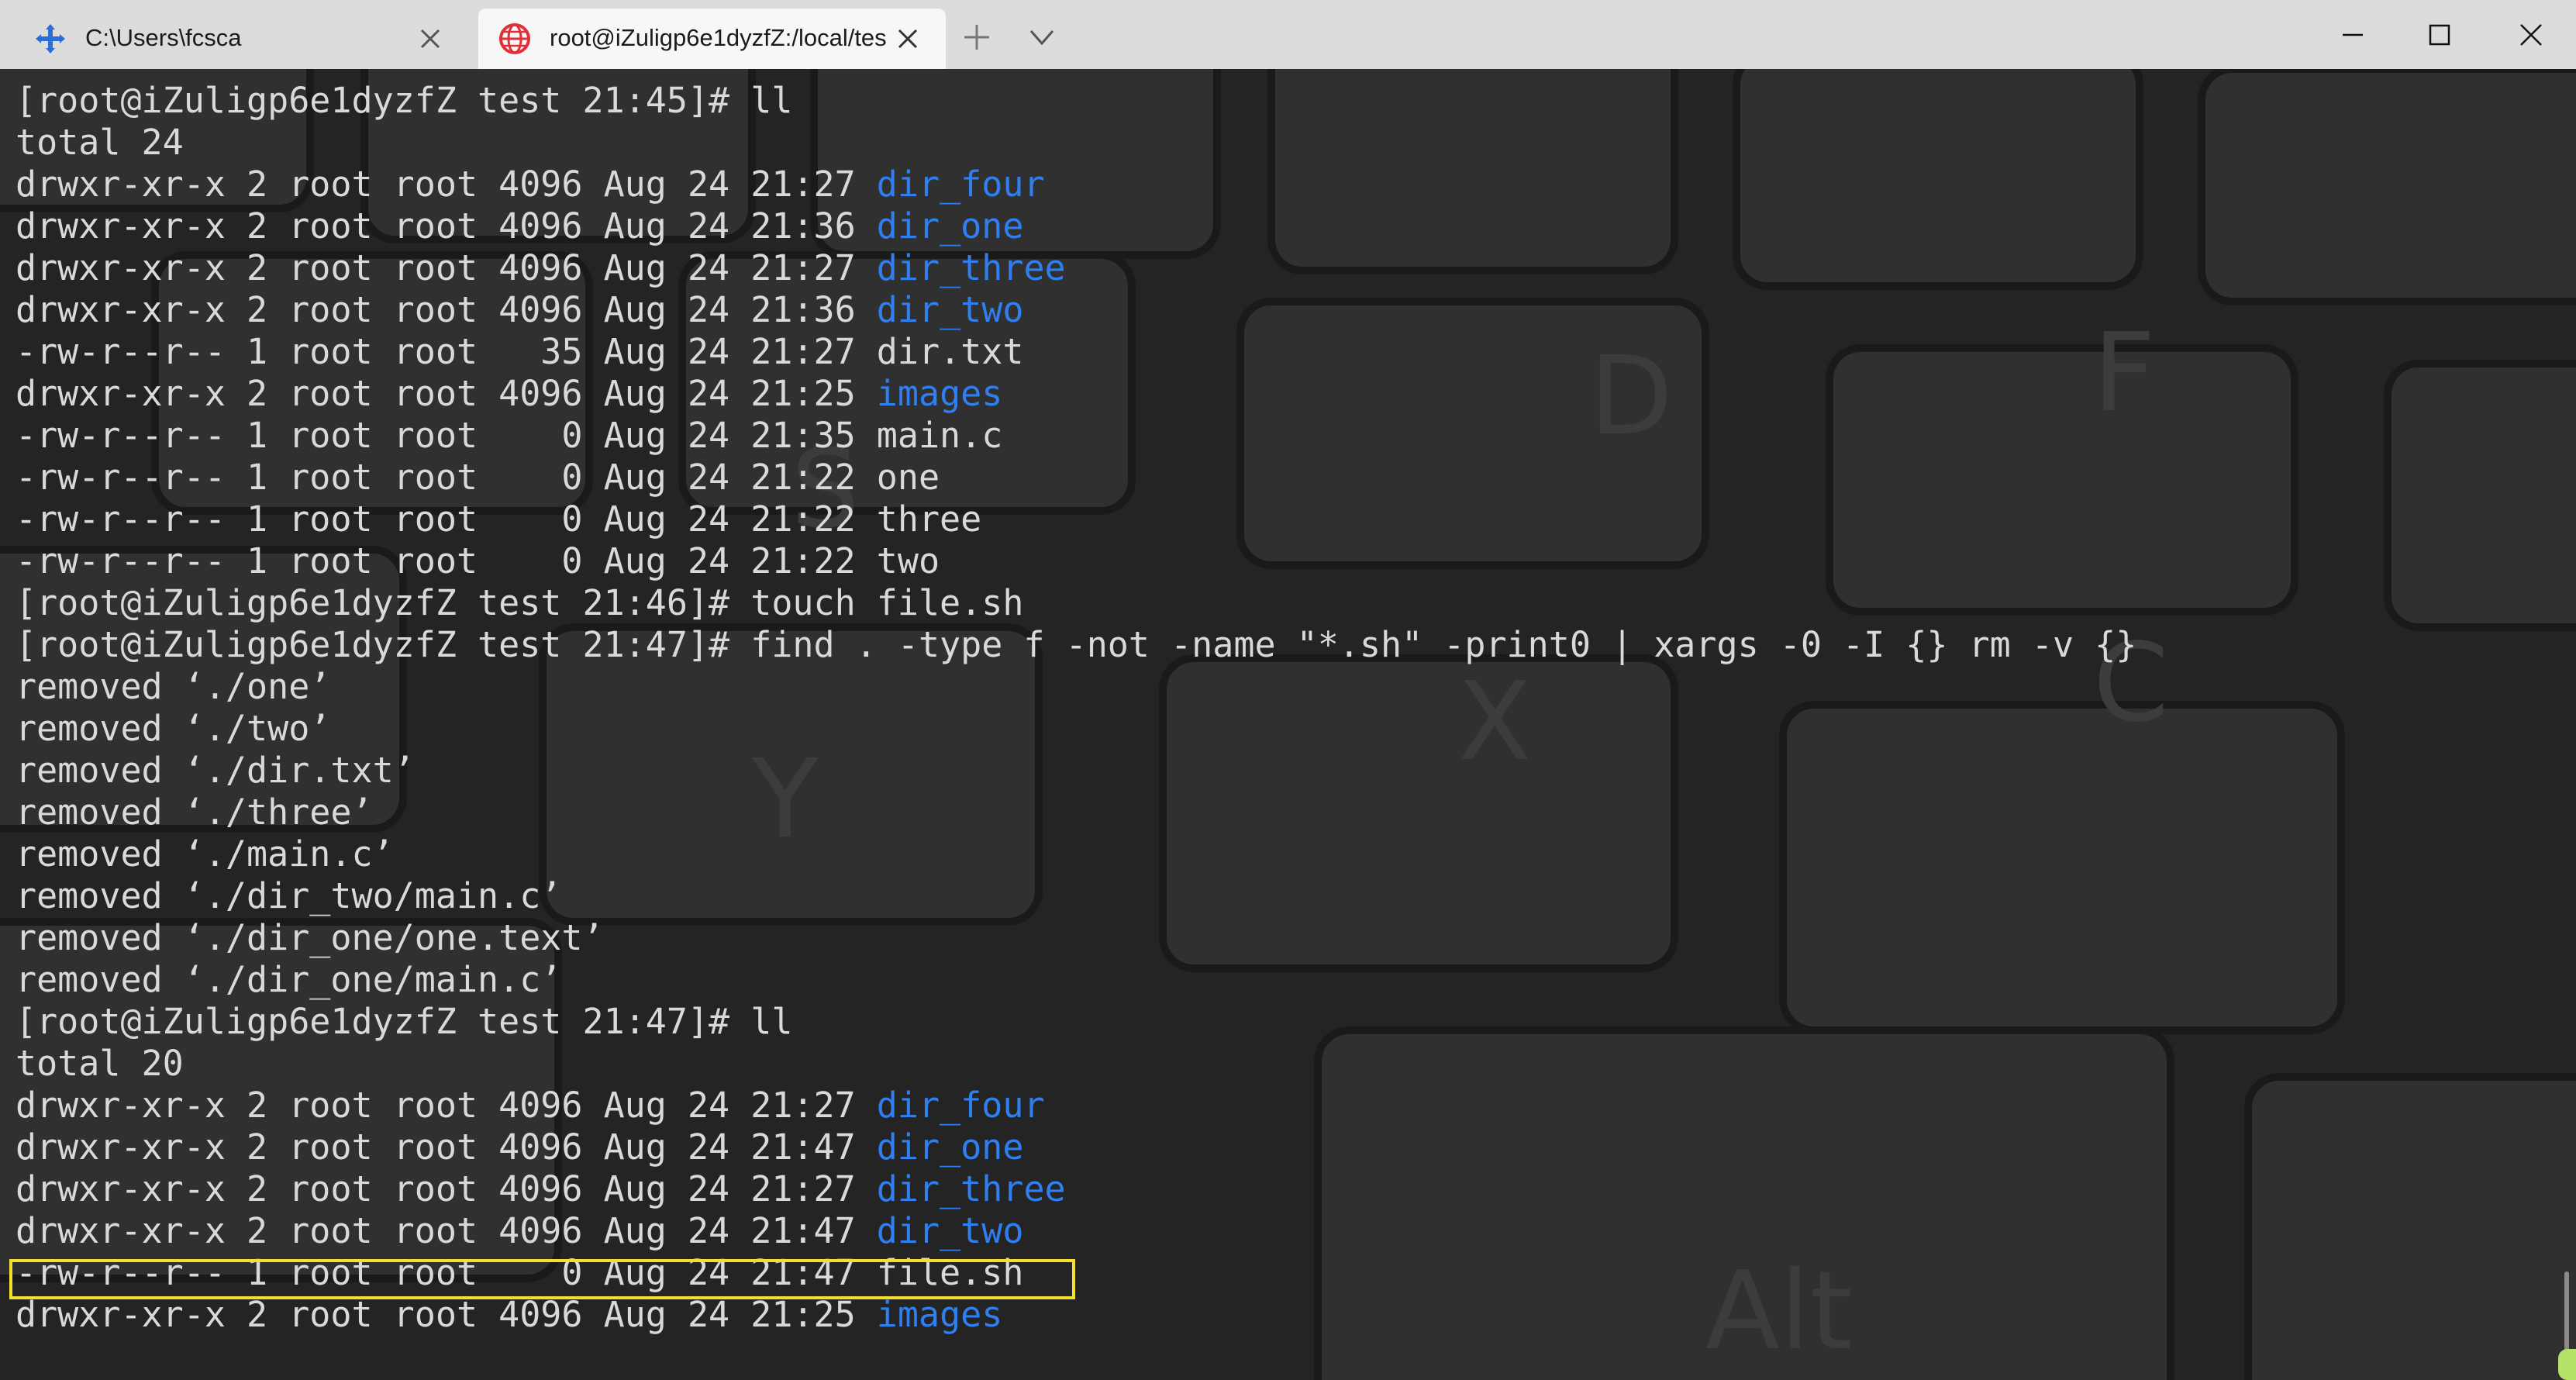 The width and height of the screenshot is (2576, 1380). Describe the element at coordinates (289, 895) in the screenshot. I see `terminal-line-text: removed ‘./dir_two/main.c’` at that location.